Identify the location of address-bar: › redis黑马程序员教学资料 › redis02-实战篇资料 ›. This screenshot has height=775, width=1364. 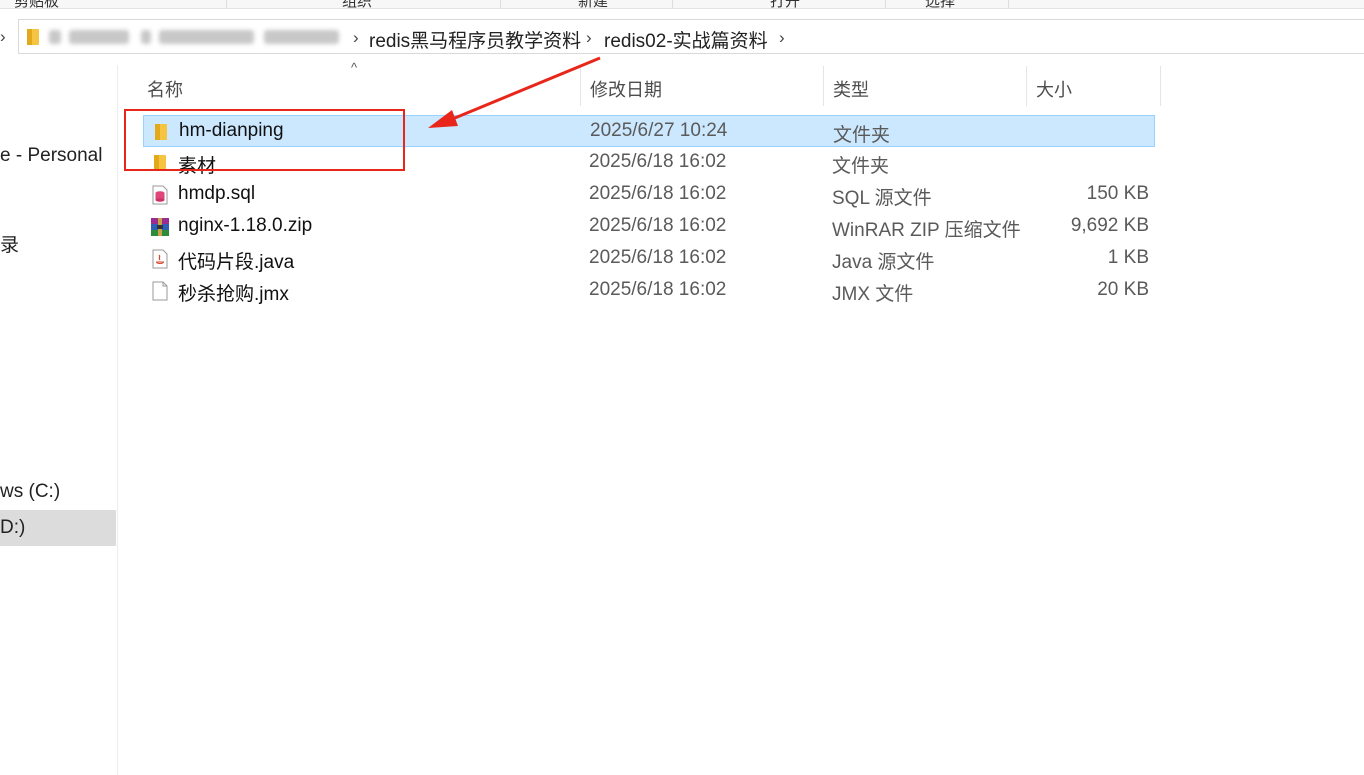
(691, 36).